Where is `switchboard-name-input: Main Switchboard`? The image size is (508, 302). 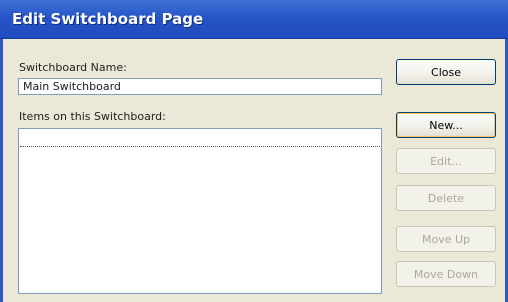 switchboard-name-input: Main Switchboard is located at coordinates (200, 86).